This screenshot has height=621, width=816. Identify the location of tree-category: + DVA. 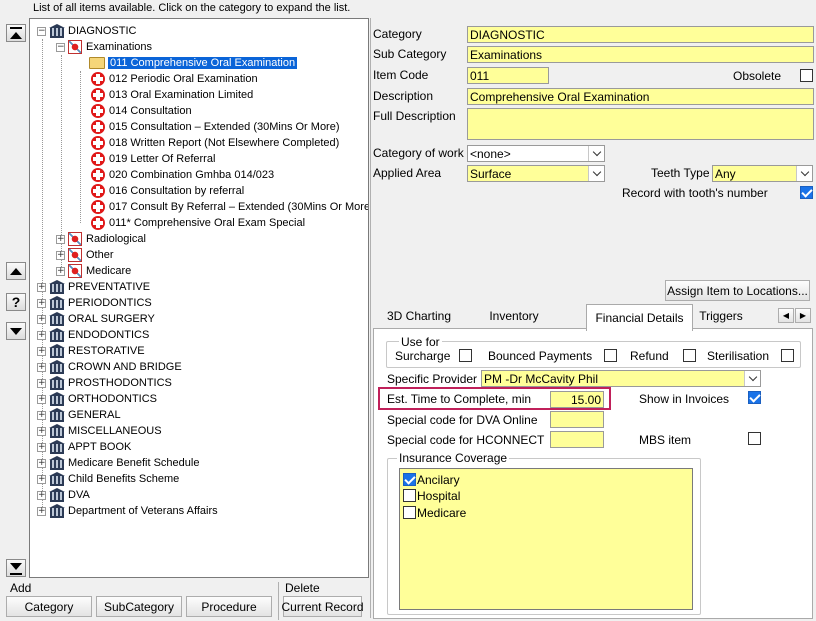
(63, 495).